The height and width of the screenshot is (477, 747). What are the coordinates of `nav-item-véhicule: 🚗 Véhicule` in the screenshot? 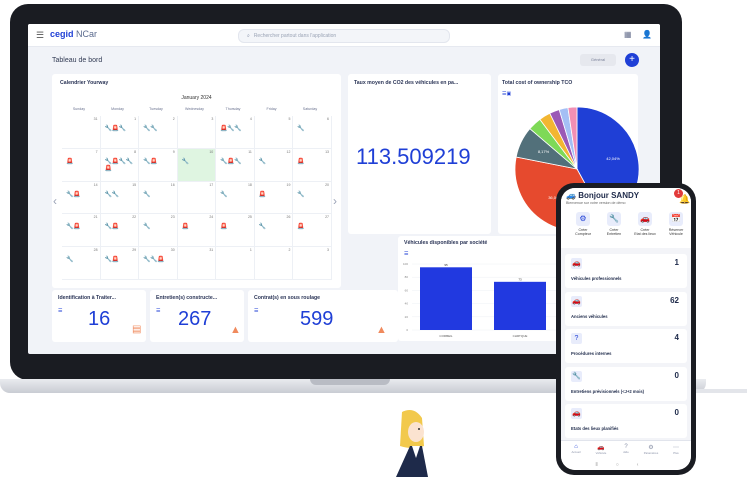 It's located at (601, 449).